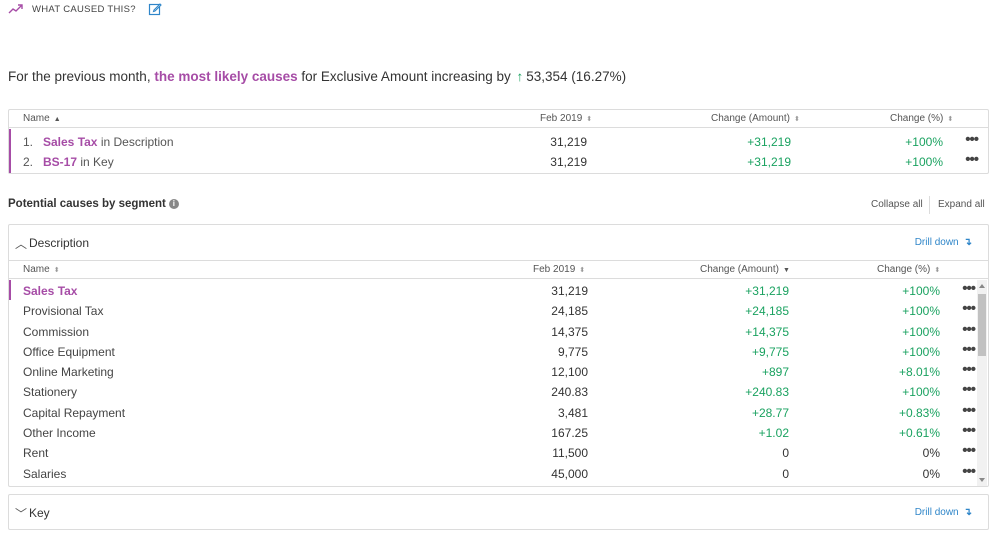 The width and height of the screenshot is (999, 535). I want to click on table-row: Commission 14,375 +14,375 +100% •••, so click(493, 331).